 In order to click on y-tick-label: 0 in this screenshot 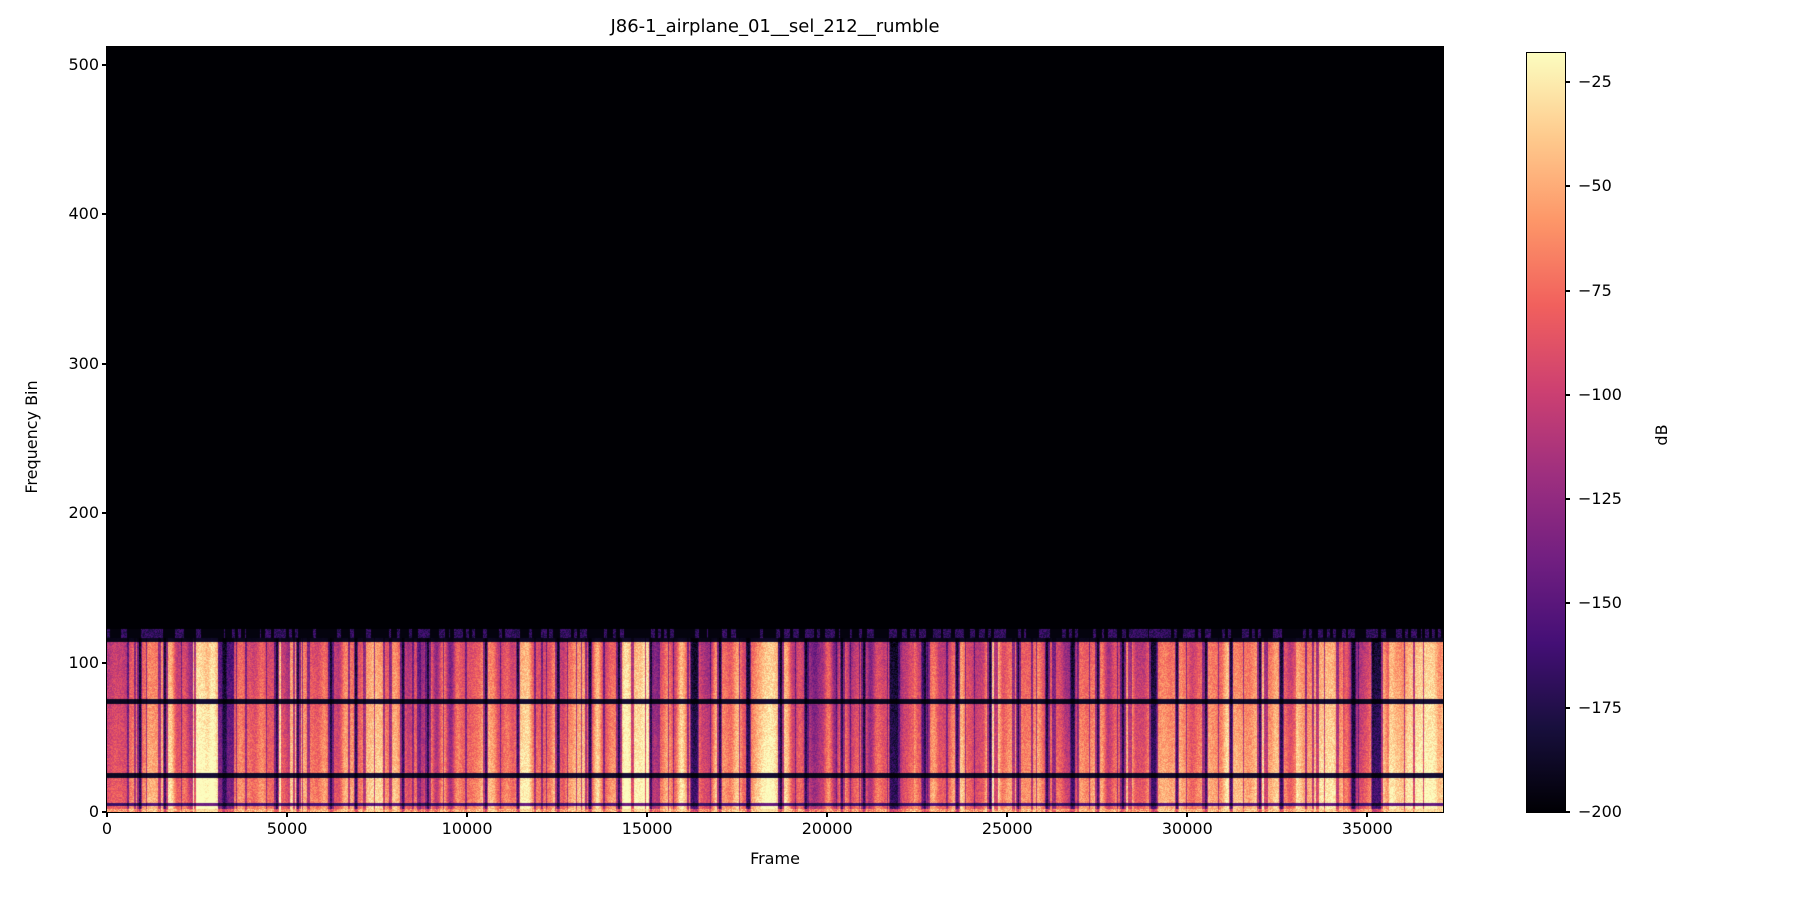, I will do `click(93, 811)`.